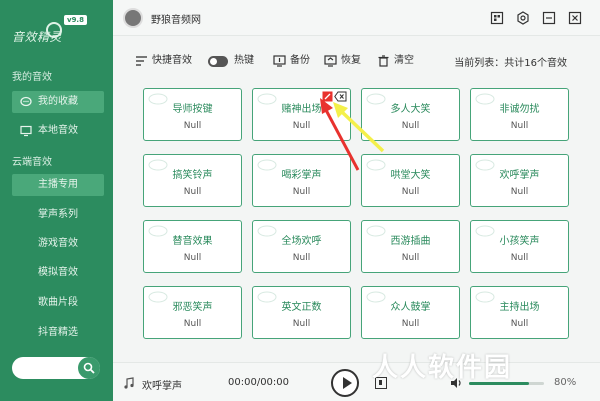 This screenshot has width=600, height=401. Describe the element at coordinates (301, 109) in the screenshot. I see `card-title: 赌神出场` at that location.